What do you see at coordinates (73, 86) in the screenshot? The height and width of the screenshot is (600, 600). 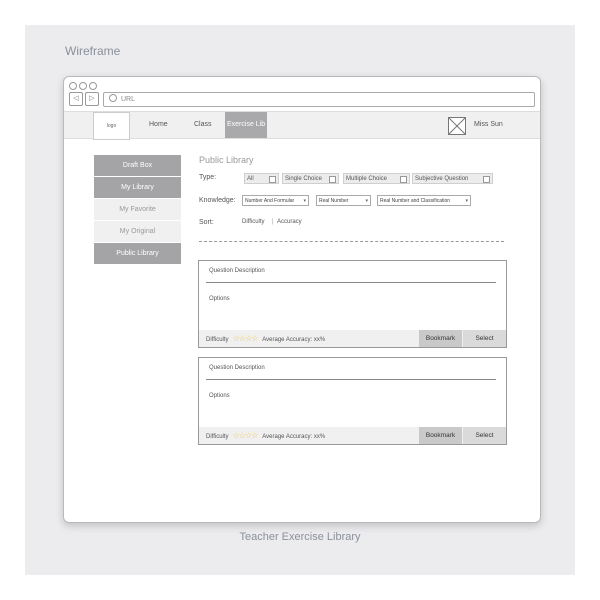 I see `window-close-dot` at bounding box center [73, 86].